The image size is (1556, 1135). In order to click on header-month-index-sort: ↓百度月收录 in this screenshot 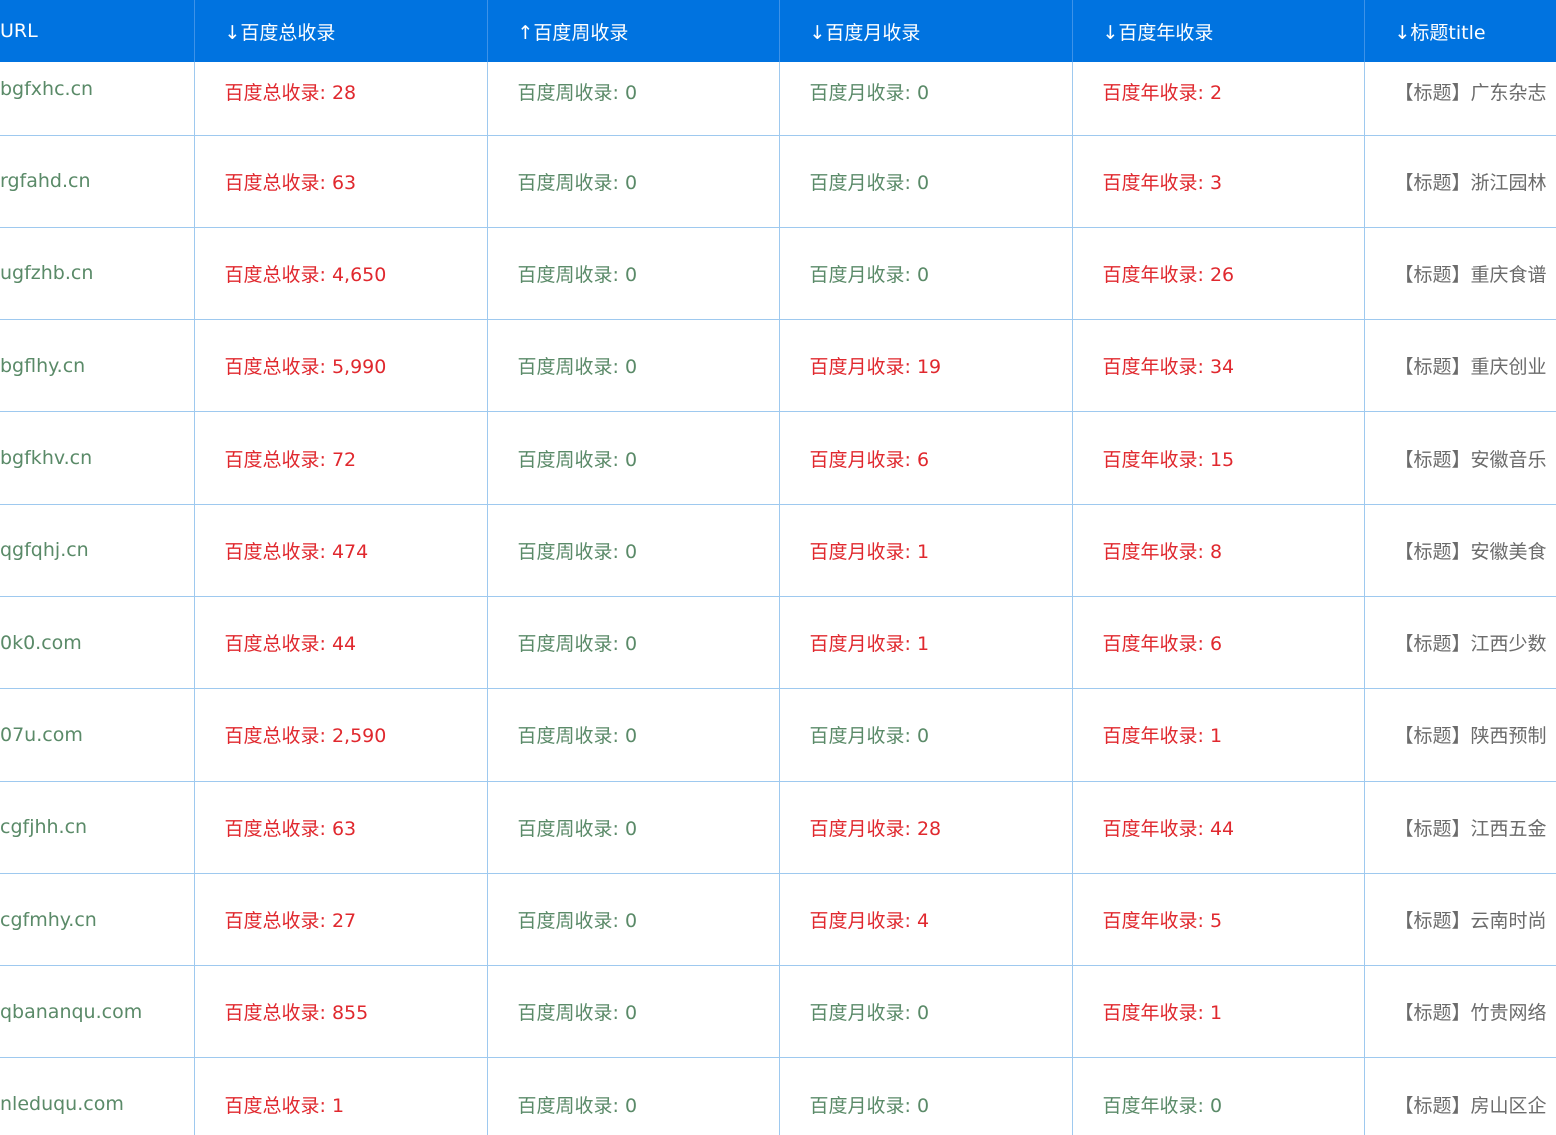, I will do `click(926, 31)`.